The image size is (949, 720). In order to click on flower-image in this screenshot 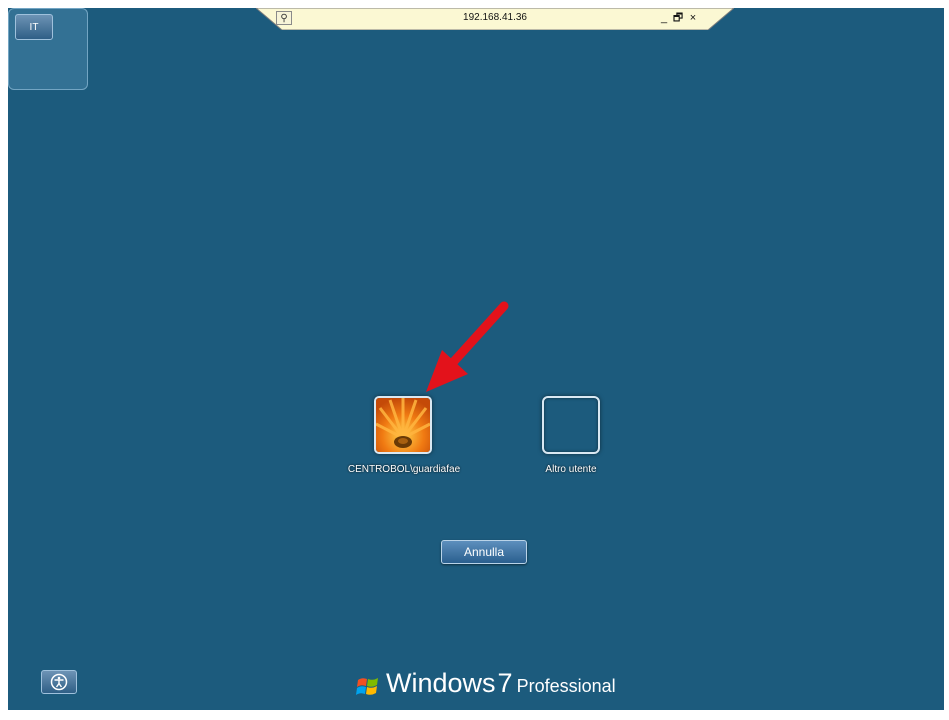, I will do `click(403, 425)`.